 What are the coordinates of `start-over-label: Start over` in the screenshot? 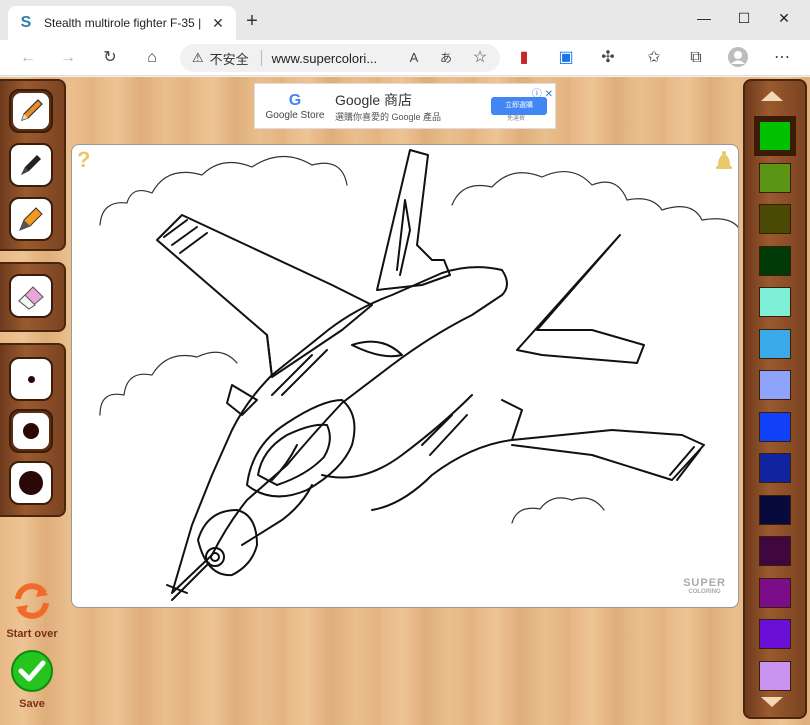 It's located at (32, 634).